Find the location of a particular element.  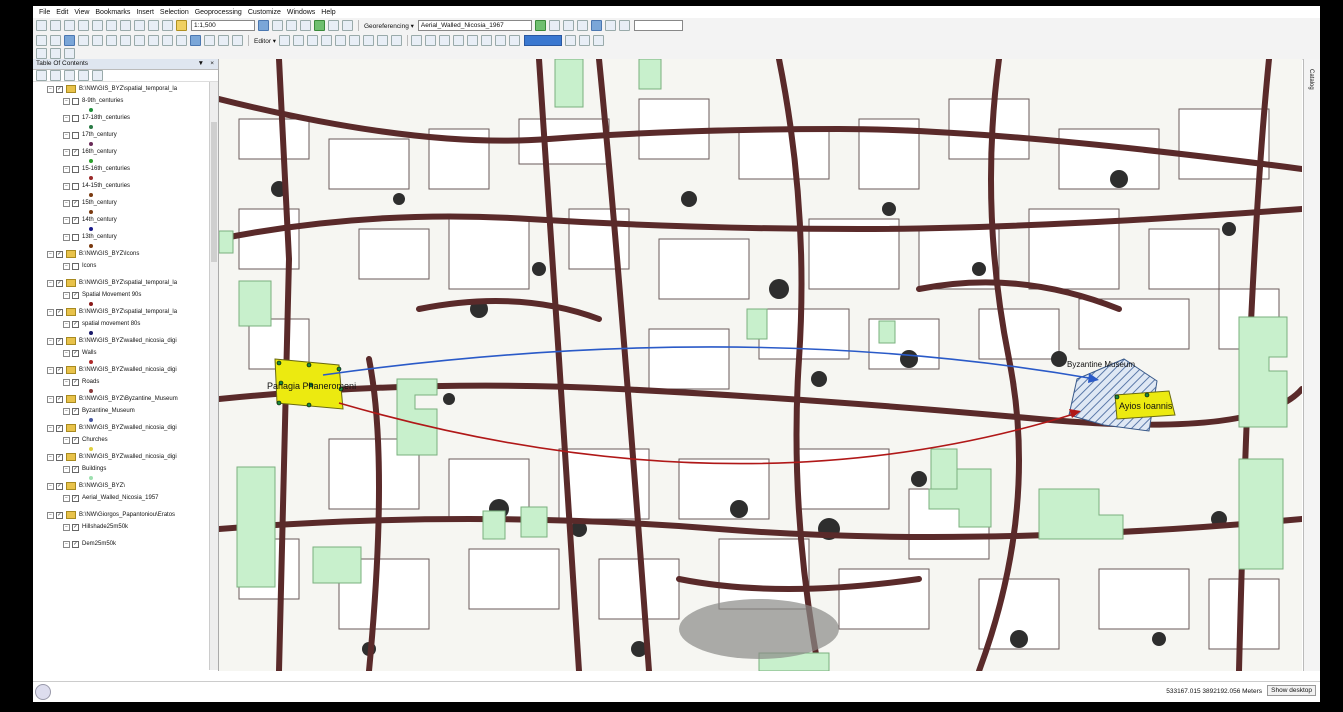

toc-layer-item: − ✓ Spatial Movement 90s is located at coordinates (102, 295).